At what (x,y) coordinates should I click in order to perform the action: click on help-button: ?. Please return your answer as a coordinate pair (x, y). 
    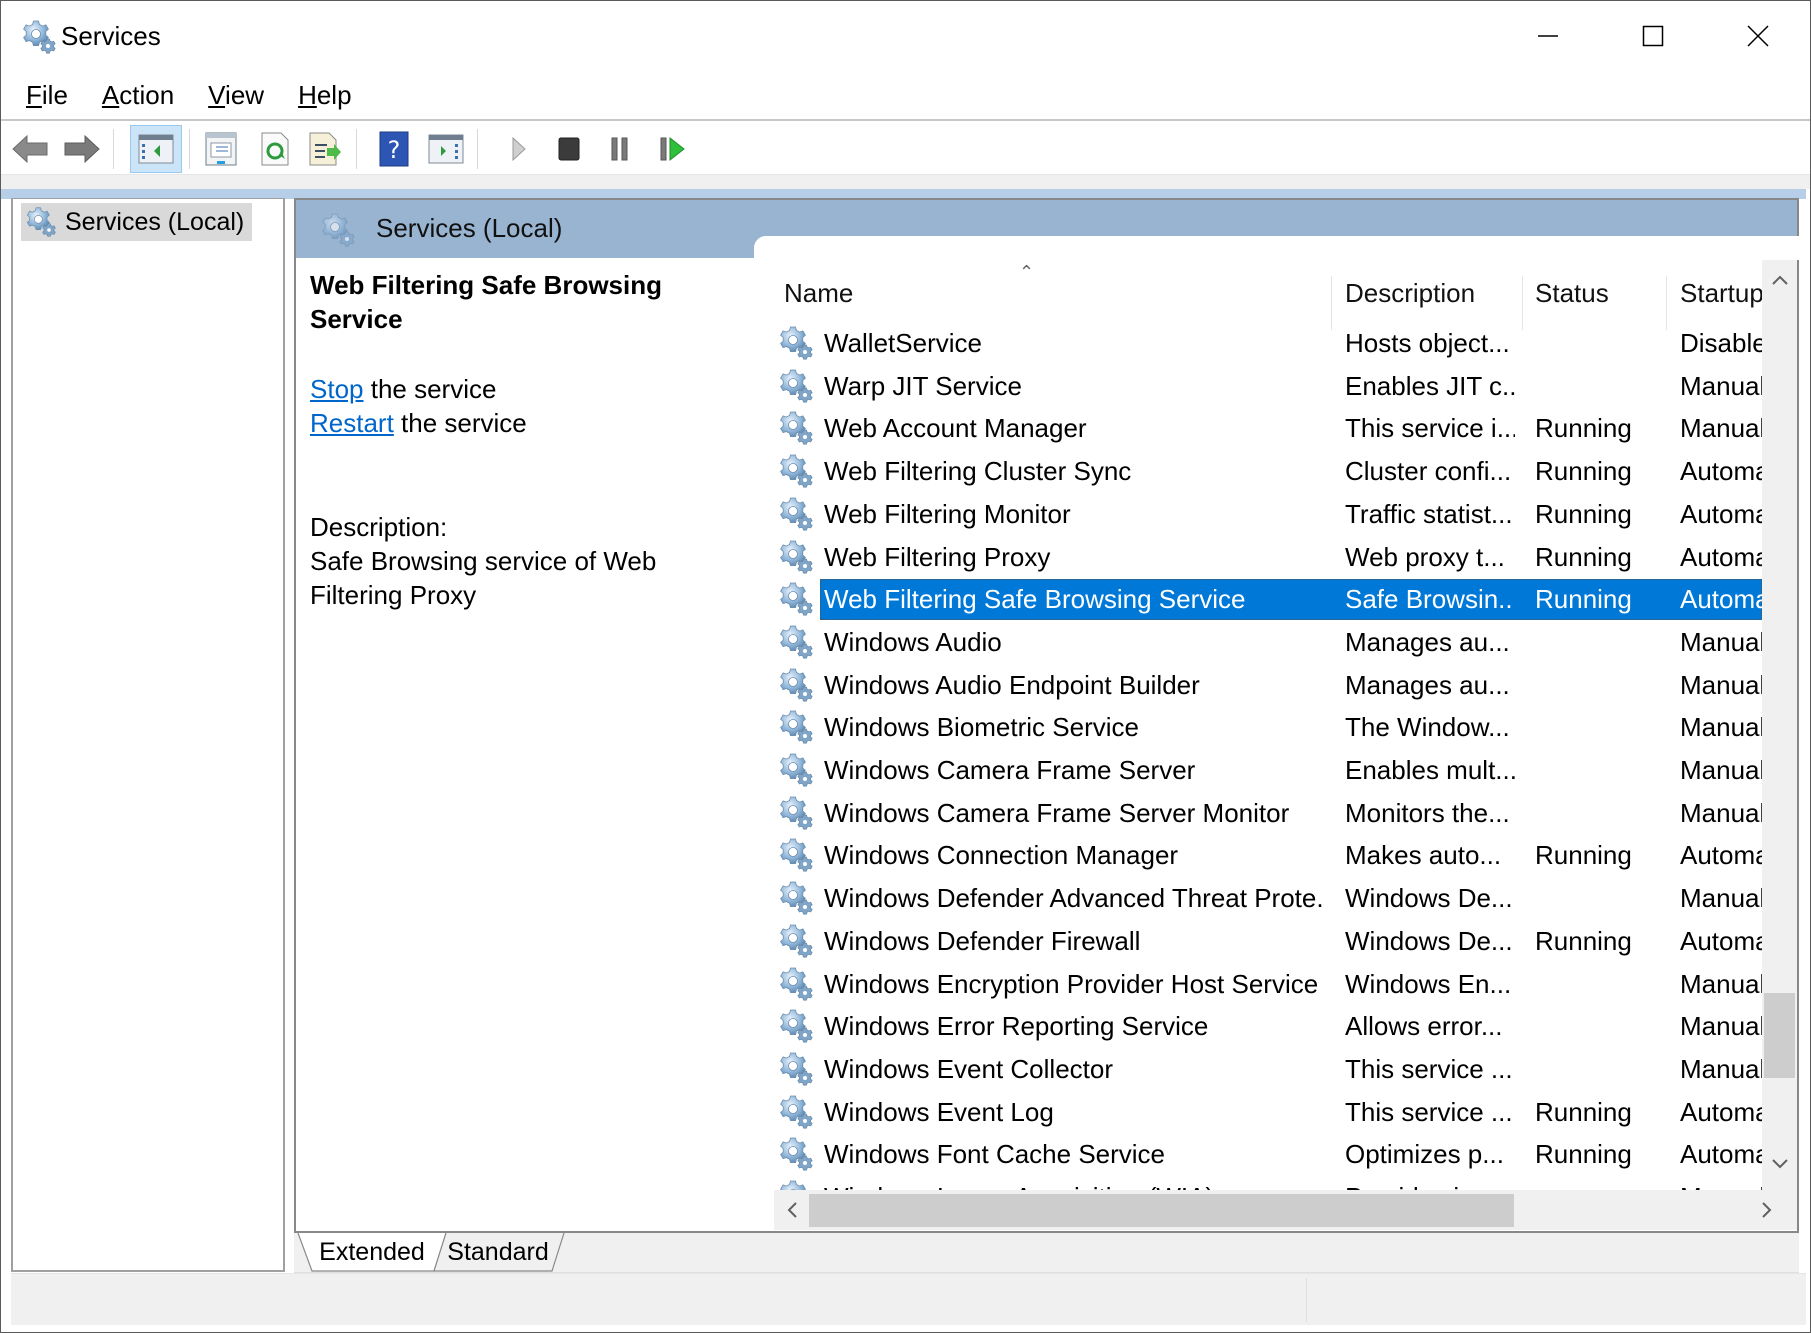
    Looking at the image, I should click on (394, 149).